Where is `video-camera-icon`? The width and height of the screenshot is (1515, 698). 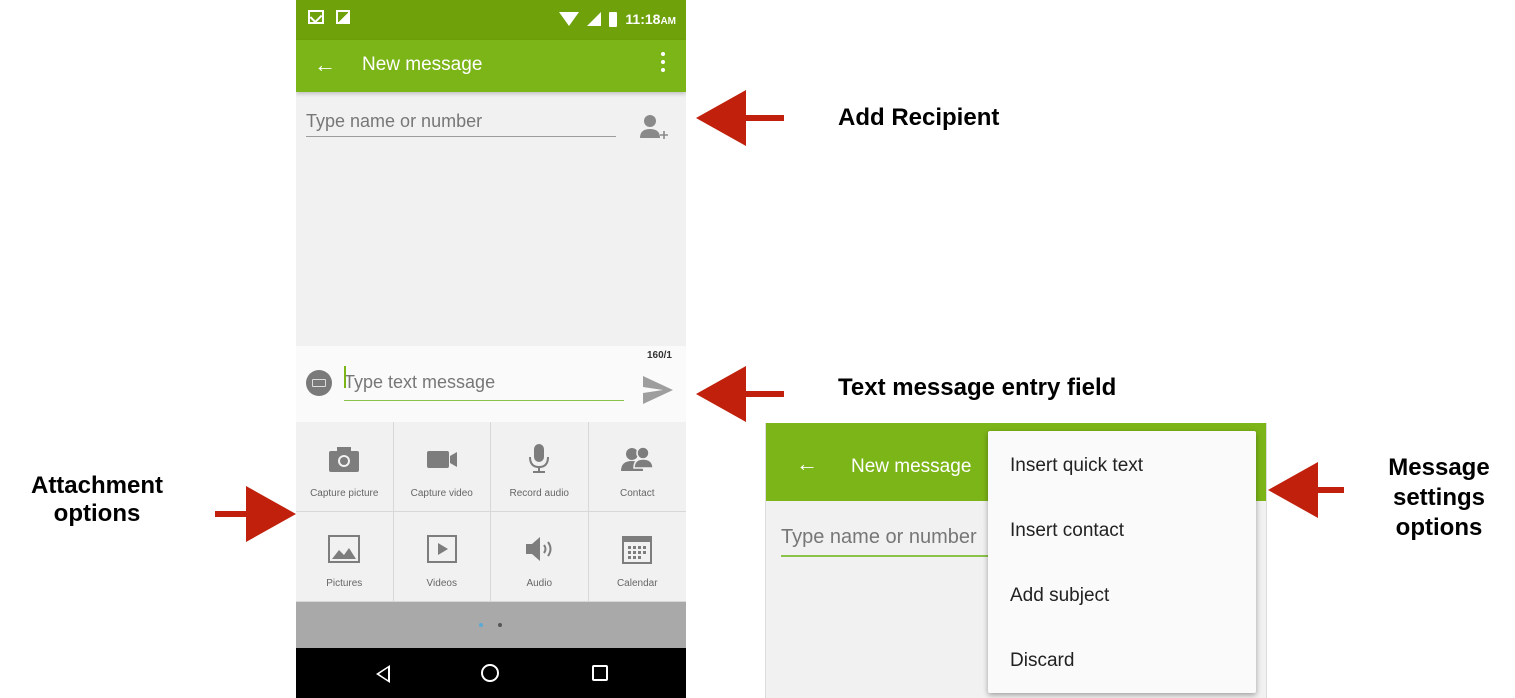
video-camera-icon is located at coordinates (441, 459).